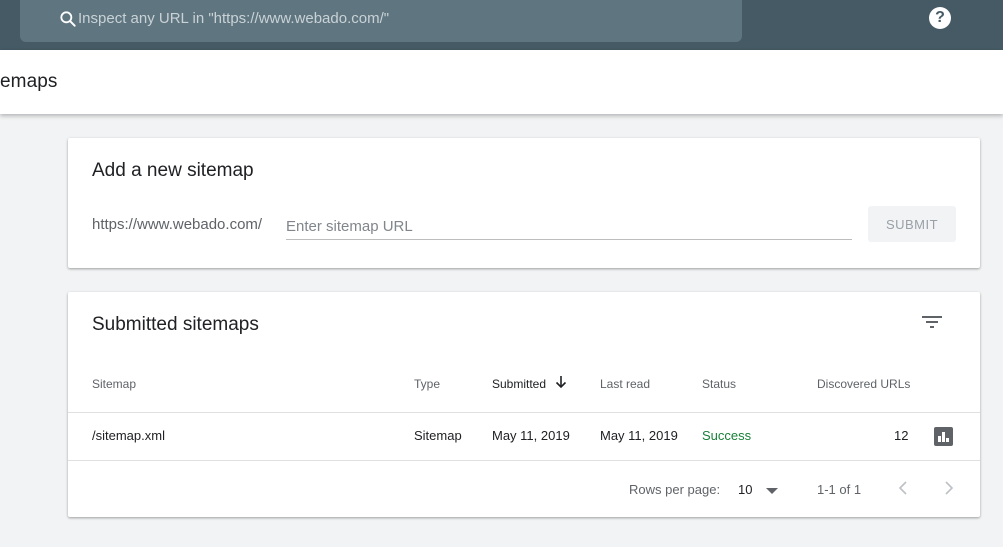  Describe the element at coordinates (901, 435) in the screenshot. I see `cell-discovered-urls: 12` at that location.